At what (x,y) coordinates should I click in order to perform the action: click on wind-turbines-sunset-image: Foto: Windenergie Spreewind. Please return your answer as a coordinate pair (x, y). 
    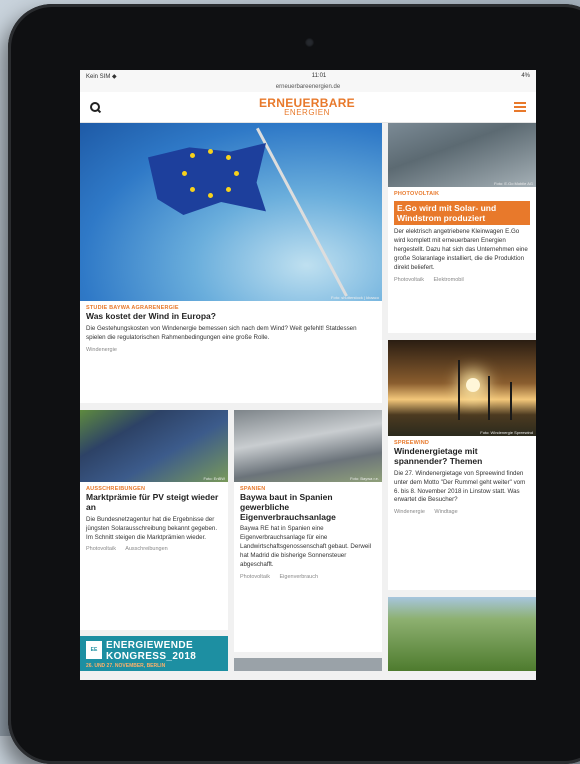
    Looking at the image, I should click on (462, 388).